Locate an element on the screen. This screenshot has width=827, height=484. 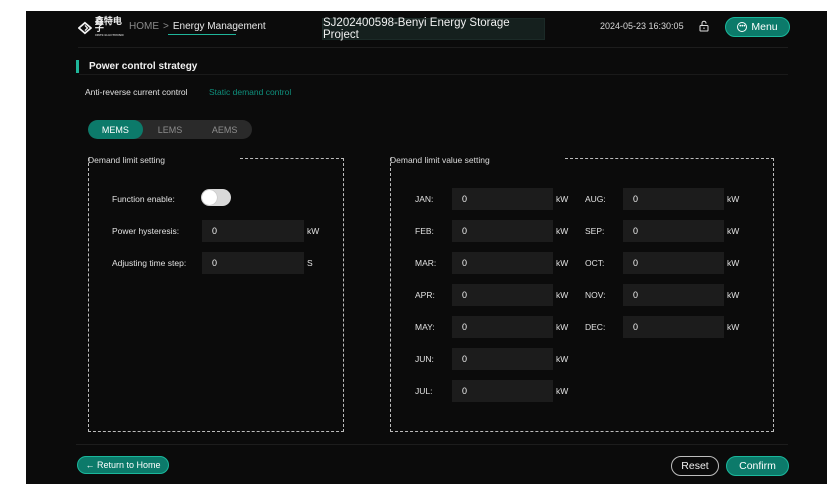
power-hysteresis-label: Power hysteresis: is located at coordinates (146, 231).